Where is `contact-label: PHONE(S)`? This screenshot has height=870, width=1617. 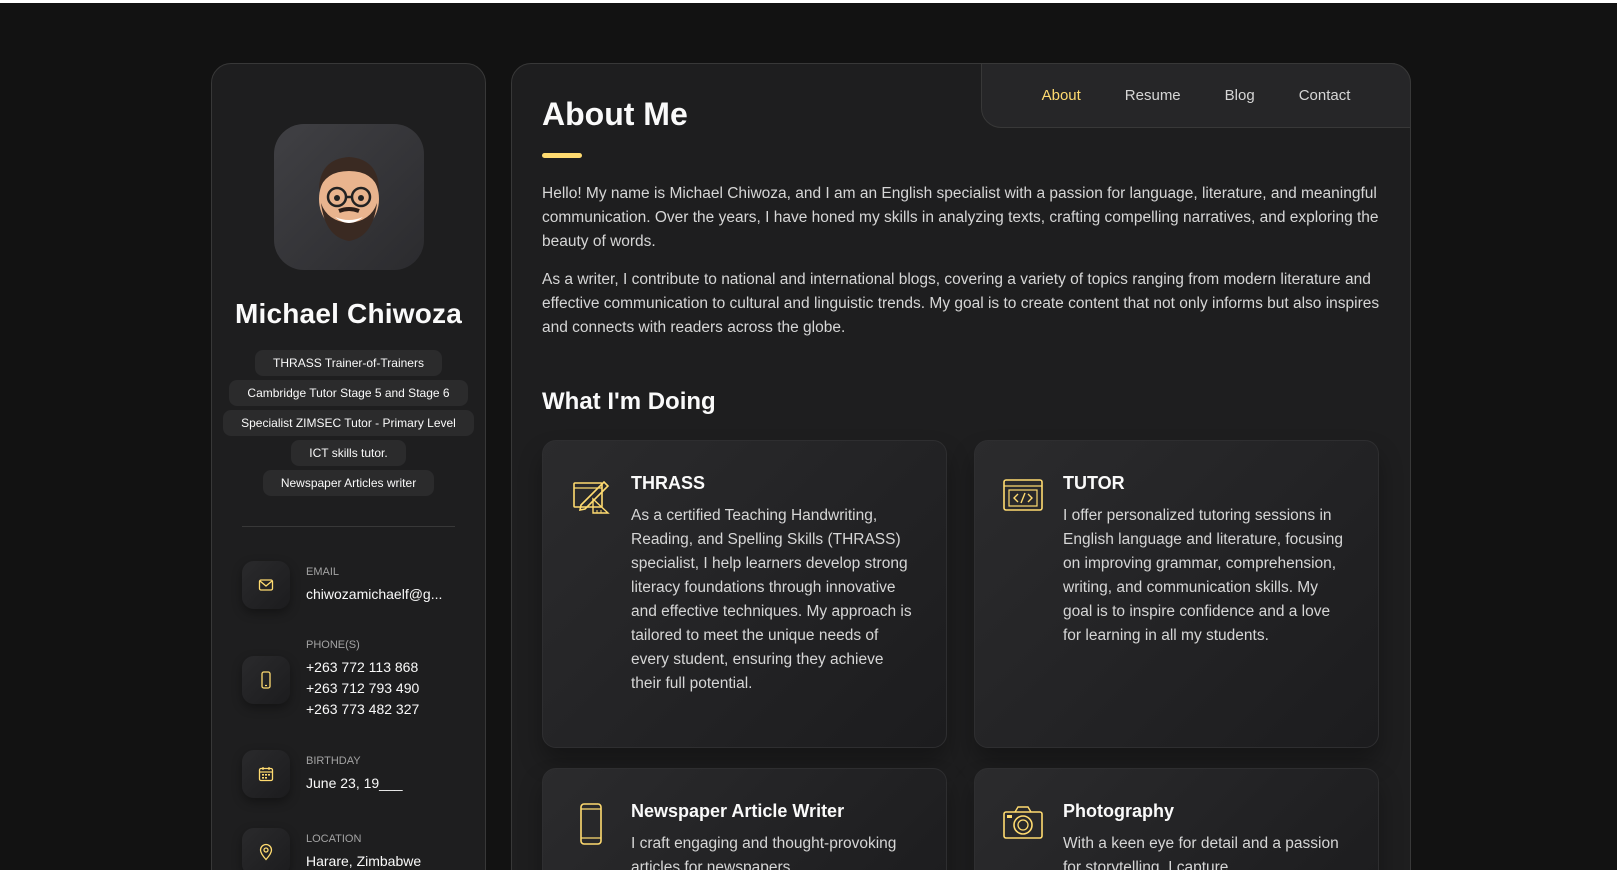
contact-label: PHONE(S) is located at coordinates (333, 645).